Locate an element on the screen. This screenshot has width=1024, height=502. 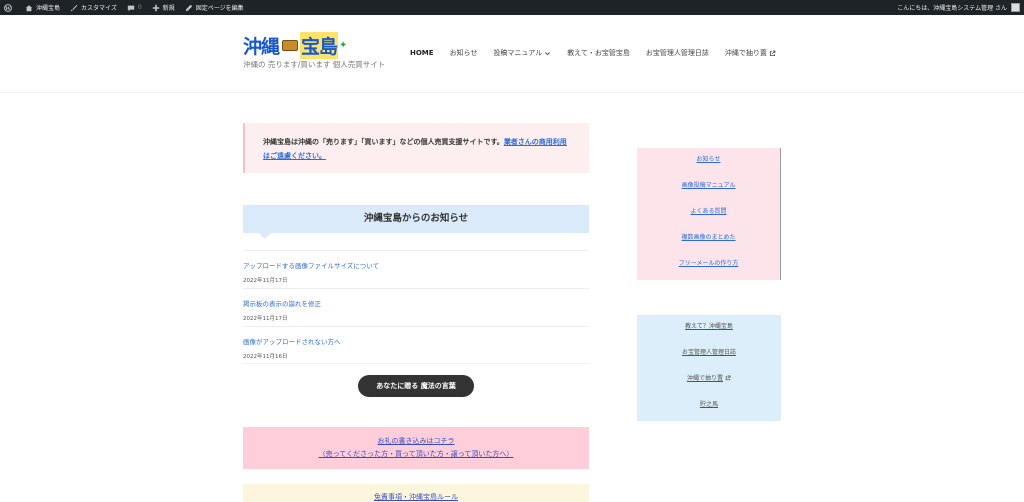
new-content-menu: 新規 is located at coordinates (163, 7).